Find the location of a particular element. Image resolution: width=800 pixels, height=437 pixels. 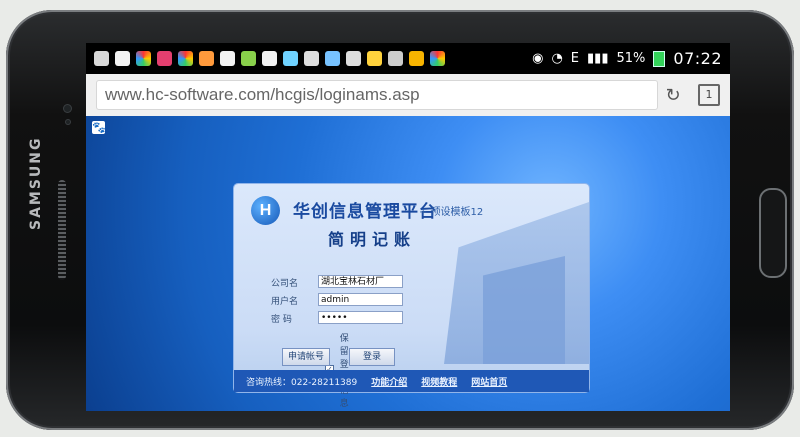

headset-icon is located at coordinates (290, 58).